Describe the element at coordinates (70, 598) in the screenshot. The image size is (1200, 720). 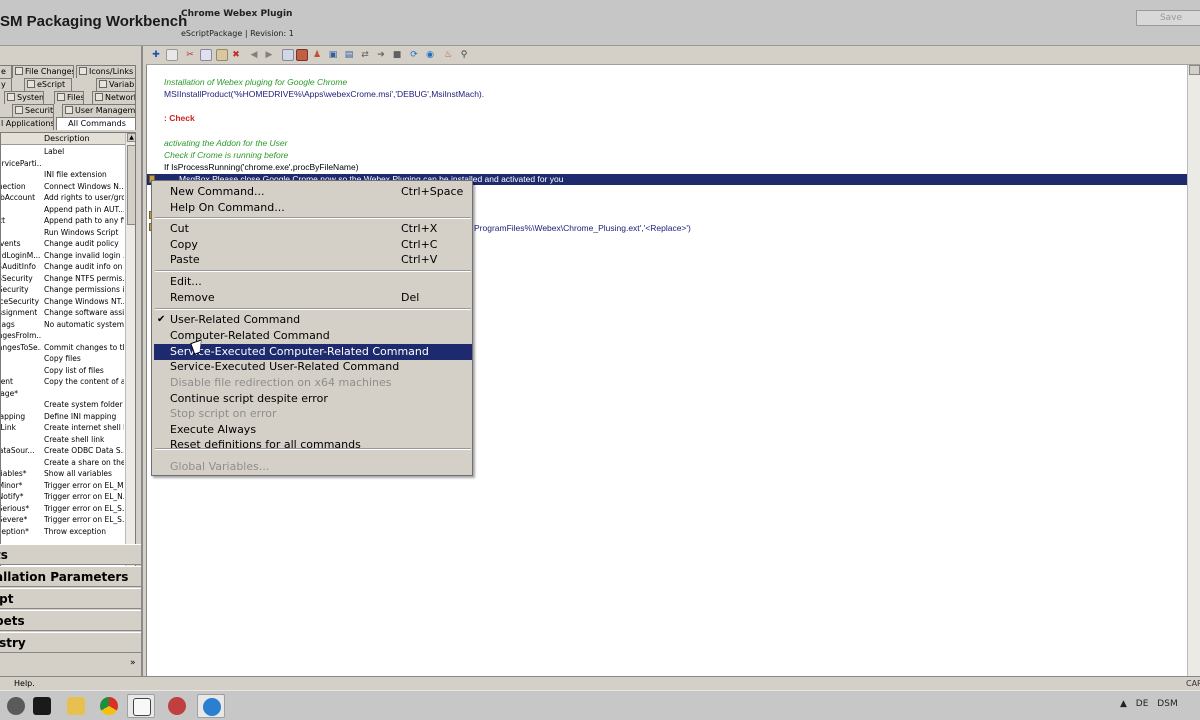
I see `nav-section-script: ipt` at that location.